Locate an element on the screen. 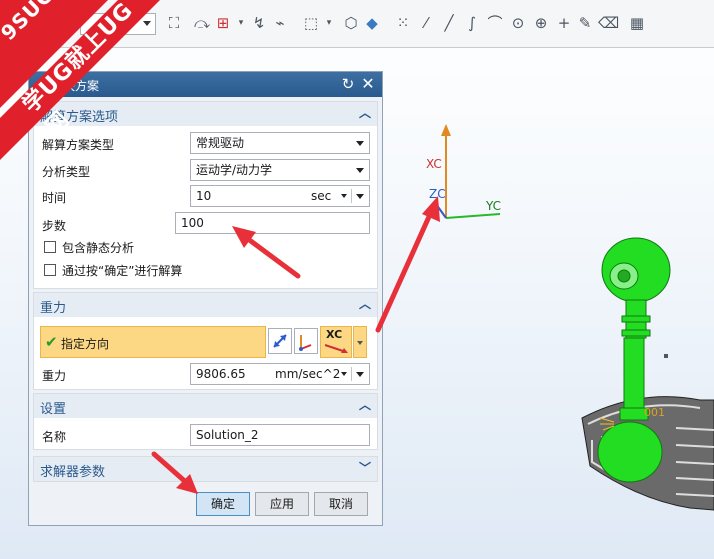 The height and width of the screenshot is (559, 714). arrow-to-axis is located at coordinates (407, 264).